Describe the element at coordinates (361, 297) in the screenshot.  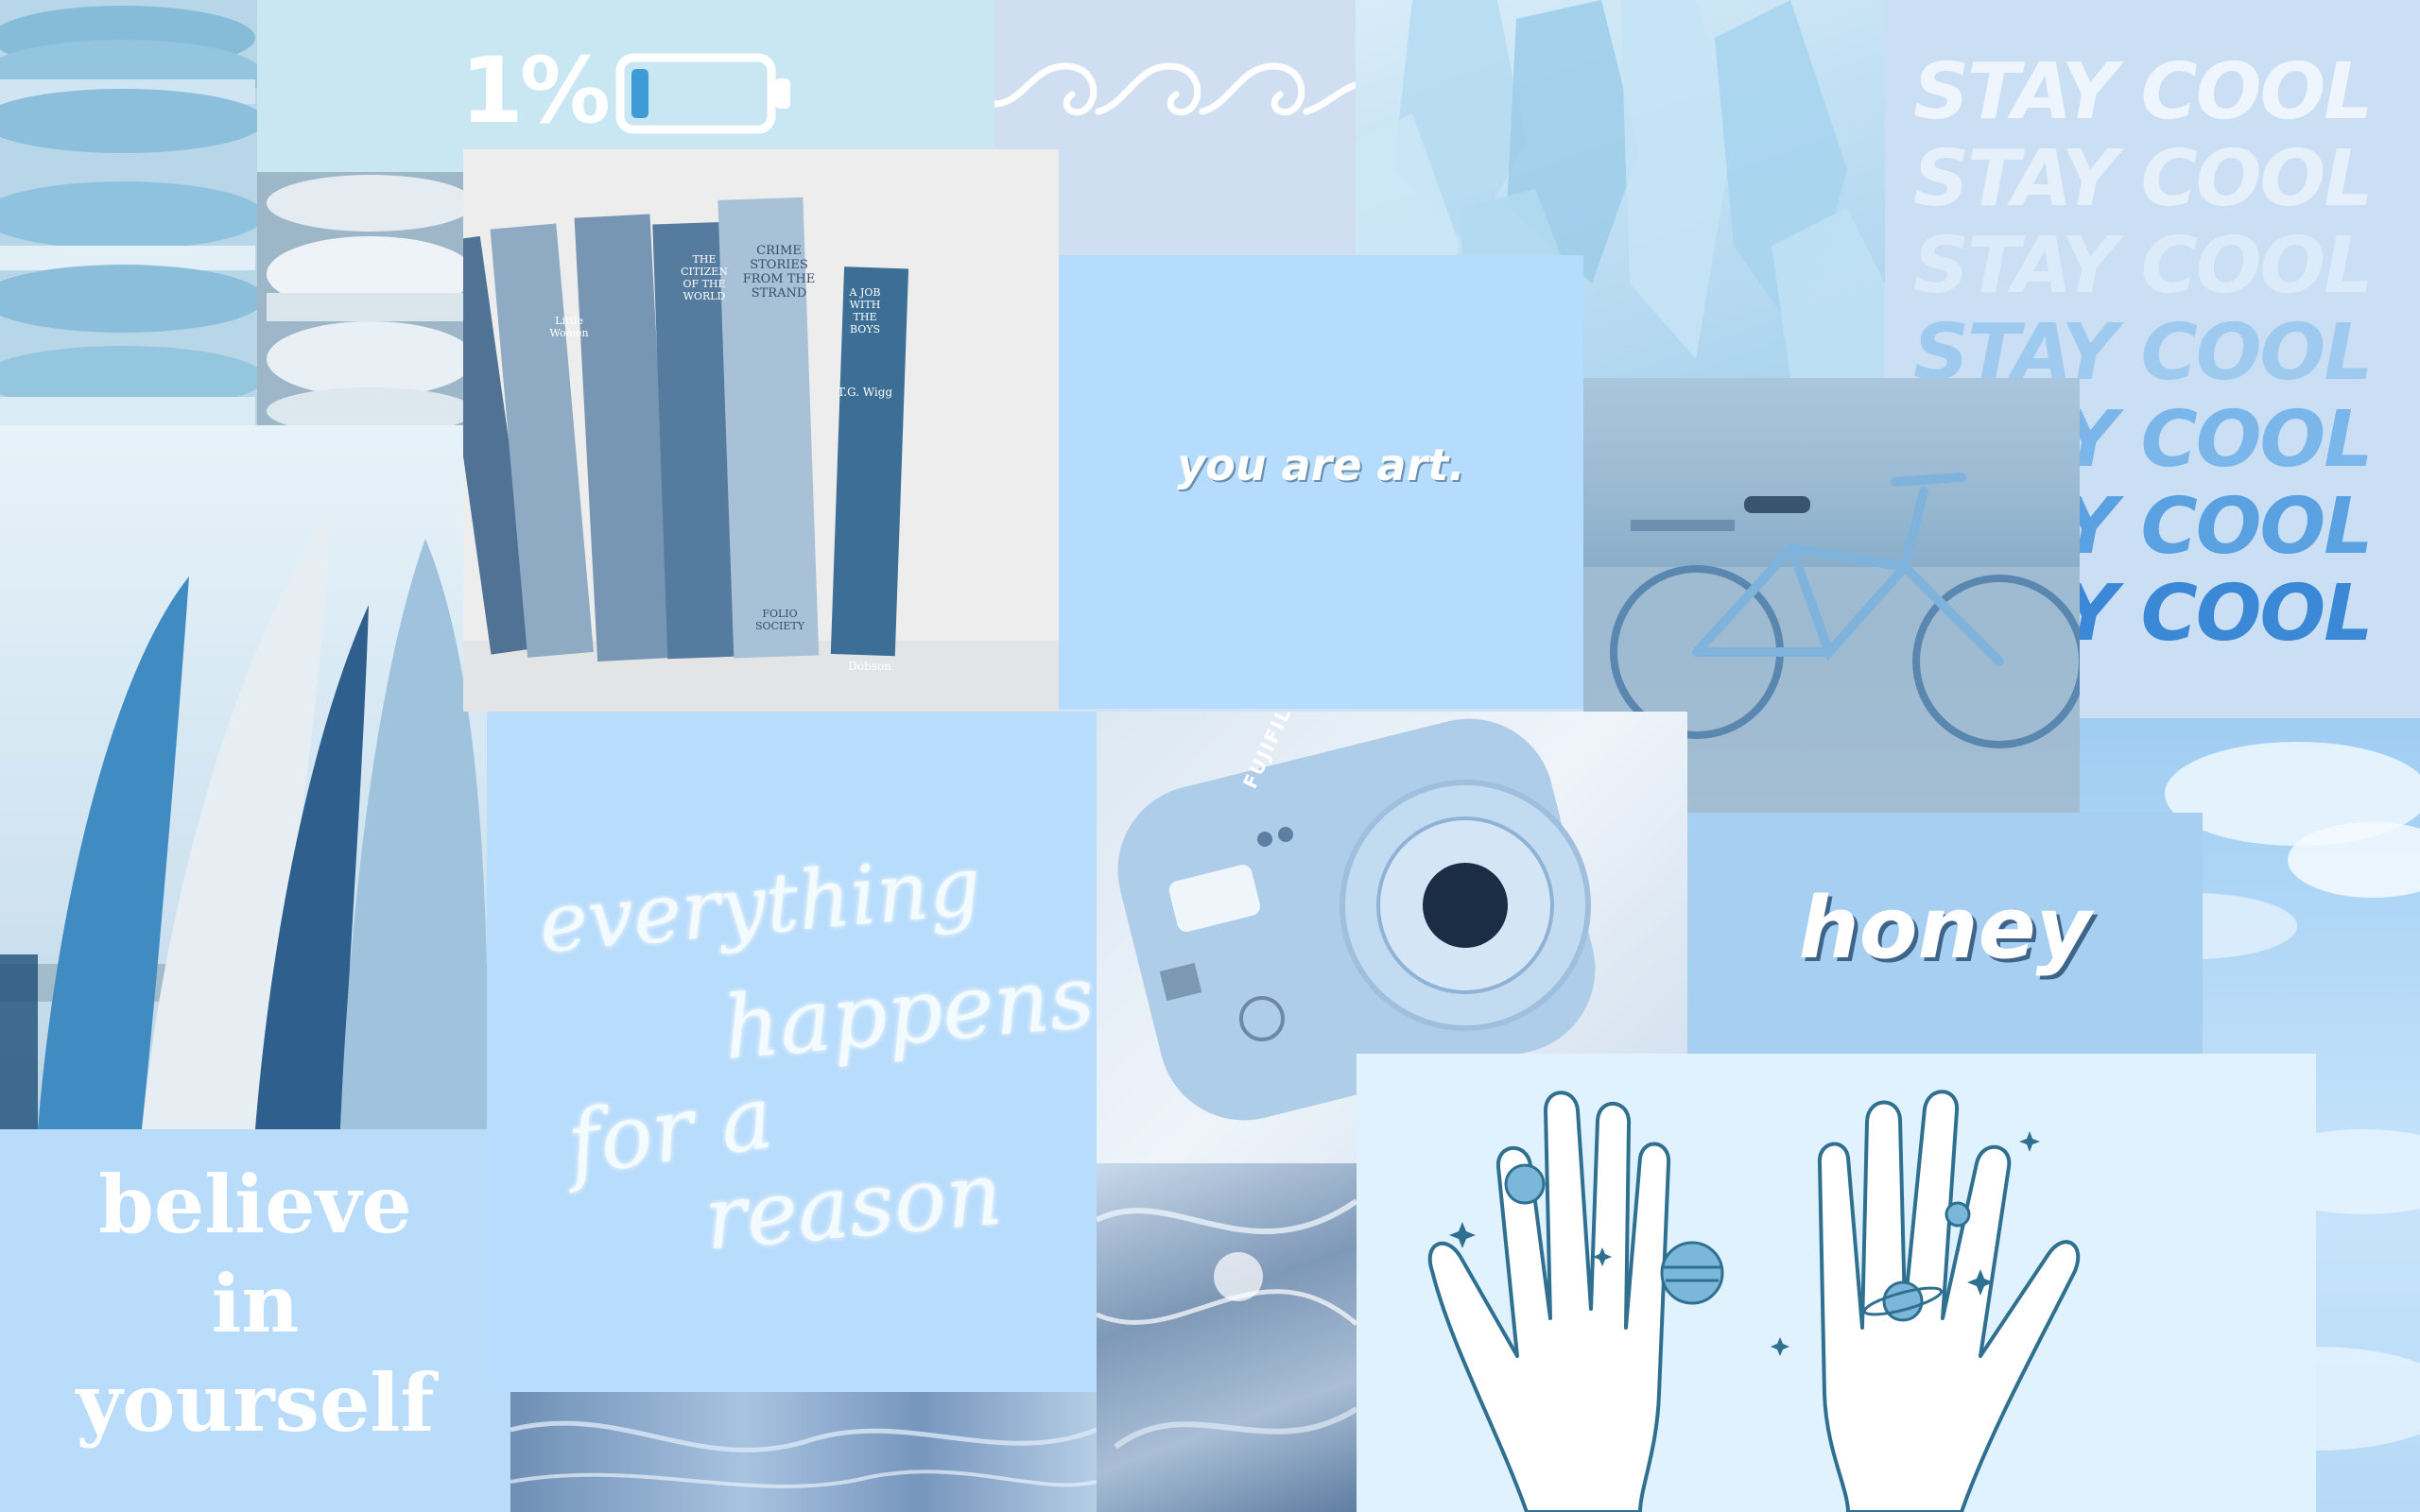
I see `white-macarons-photo` at that location.